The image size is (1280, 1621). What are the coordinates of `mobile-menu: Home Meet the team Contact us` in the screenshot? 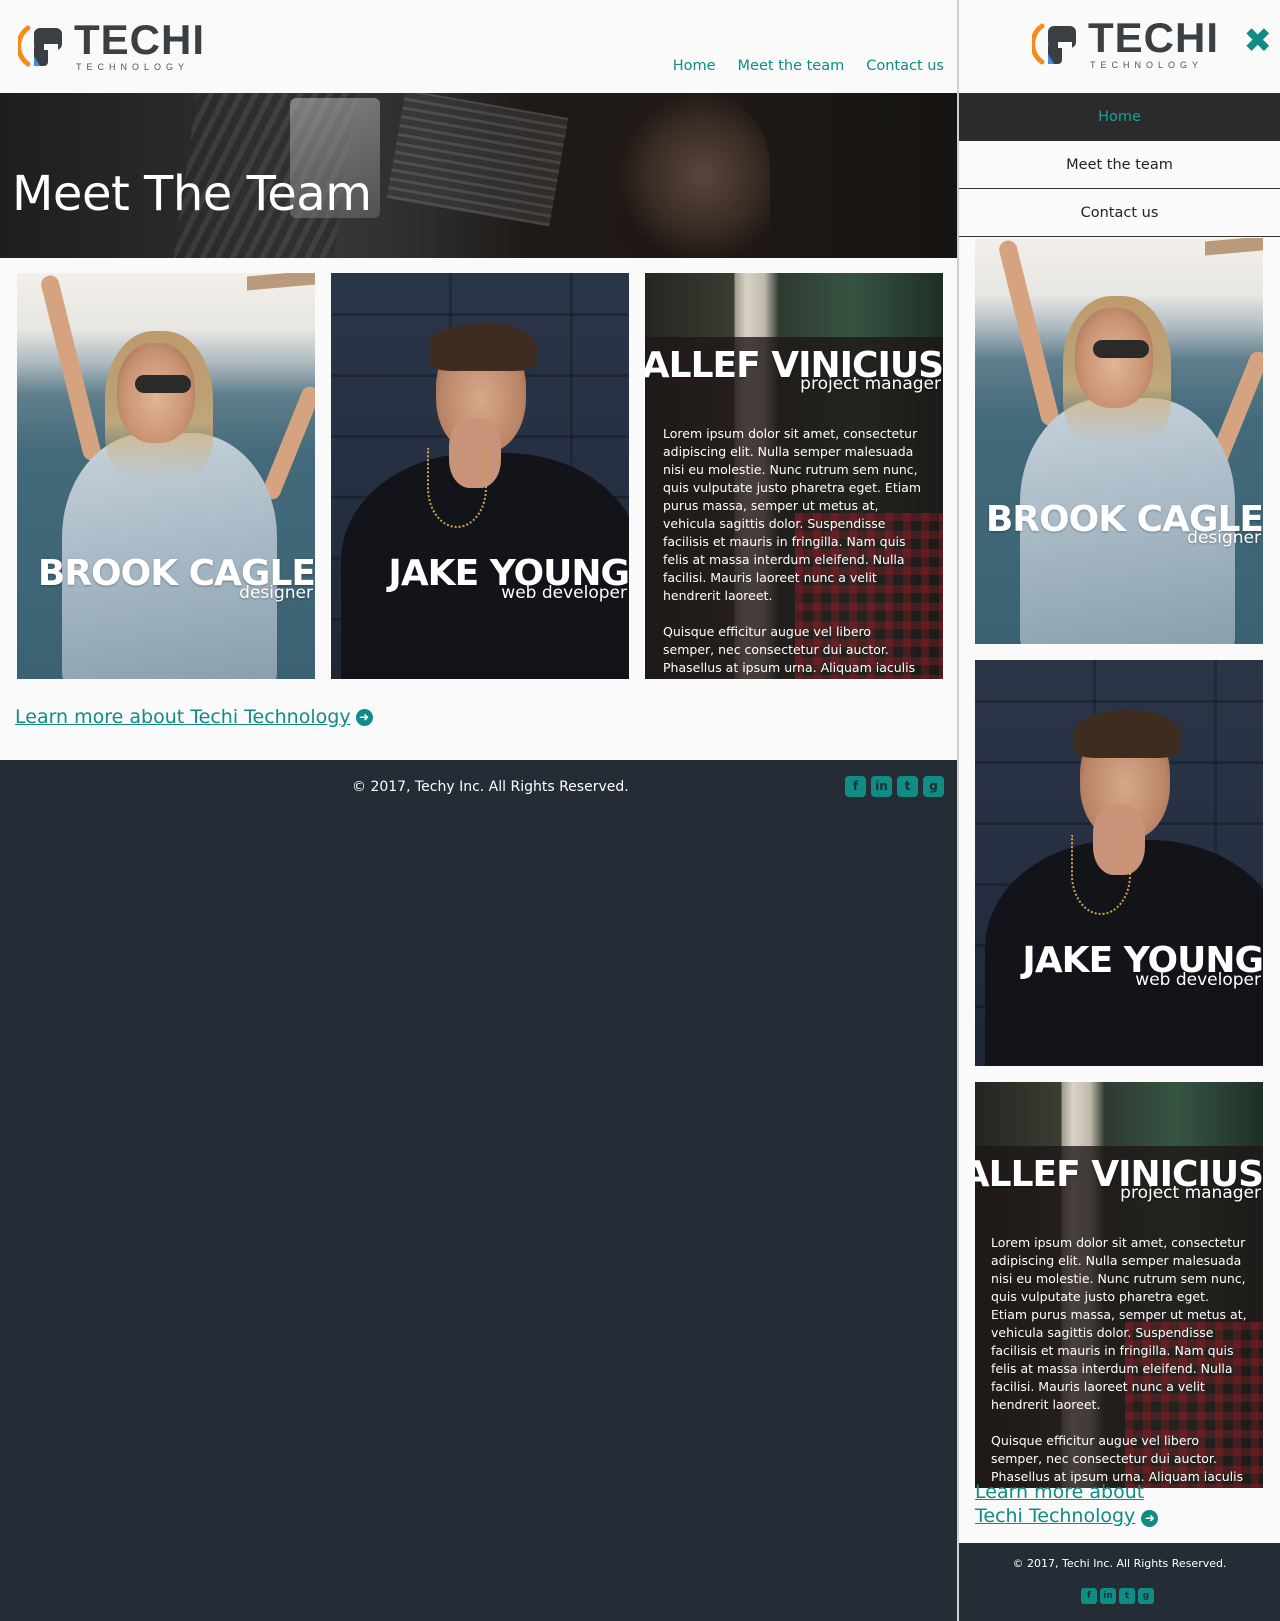 It's located at (1119, 165).